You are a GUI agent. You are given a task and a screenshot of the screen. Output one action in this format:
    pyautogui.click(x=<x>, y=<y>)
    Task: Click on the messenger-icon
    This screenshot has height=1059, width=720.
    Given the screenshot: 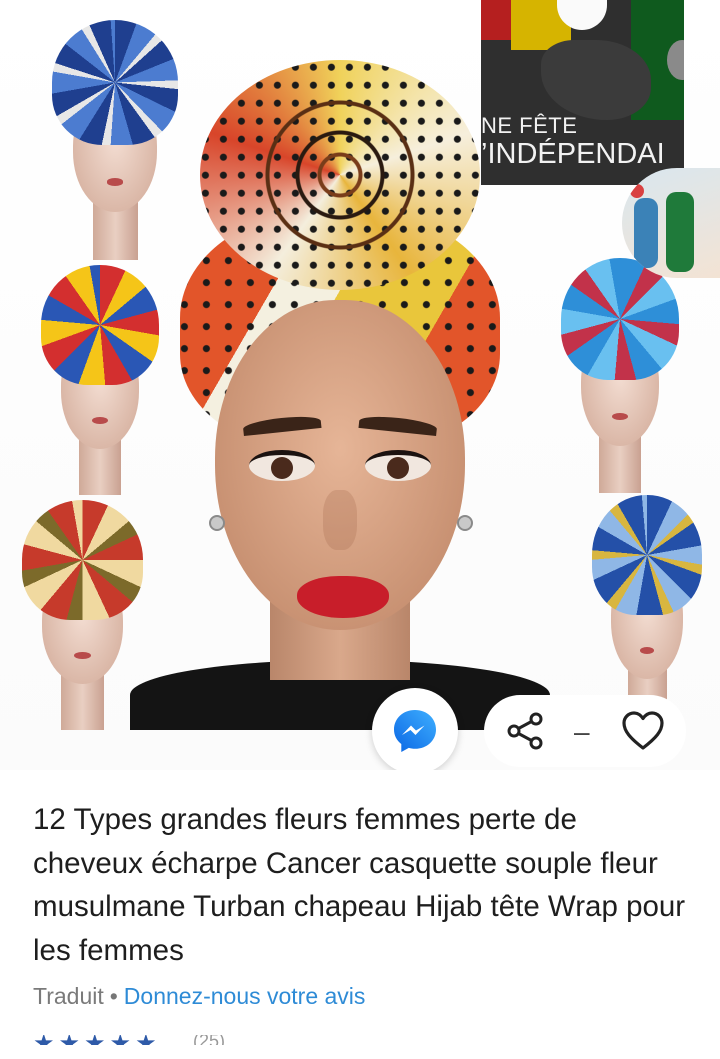 What is the action you would take?
    pyautogui.click(x=415, y=731)
    